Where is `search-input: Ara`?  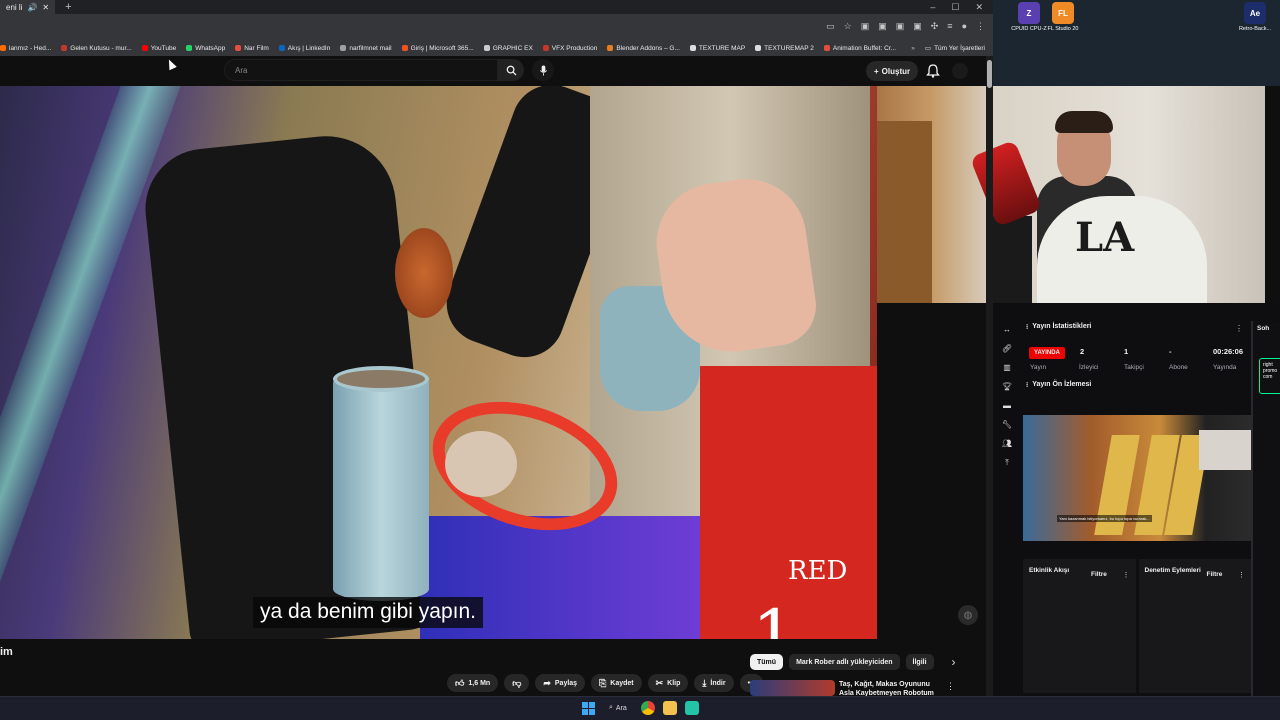
search-input: Ara is located at coordinates (361, 70).